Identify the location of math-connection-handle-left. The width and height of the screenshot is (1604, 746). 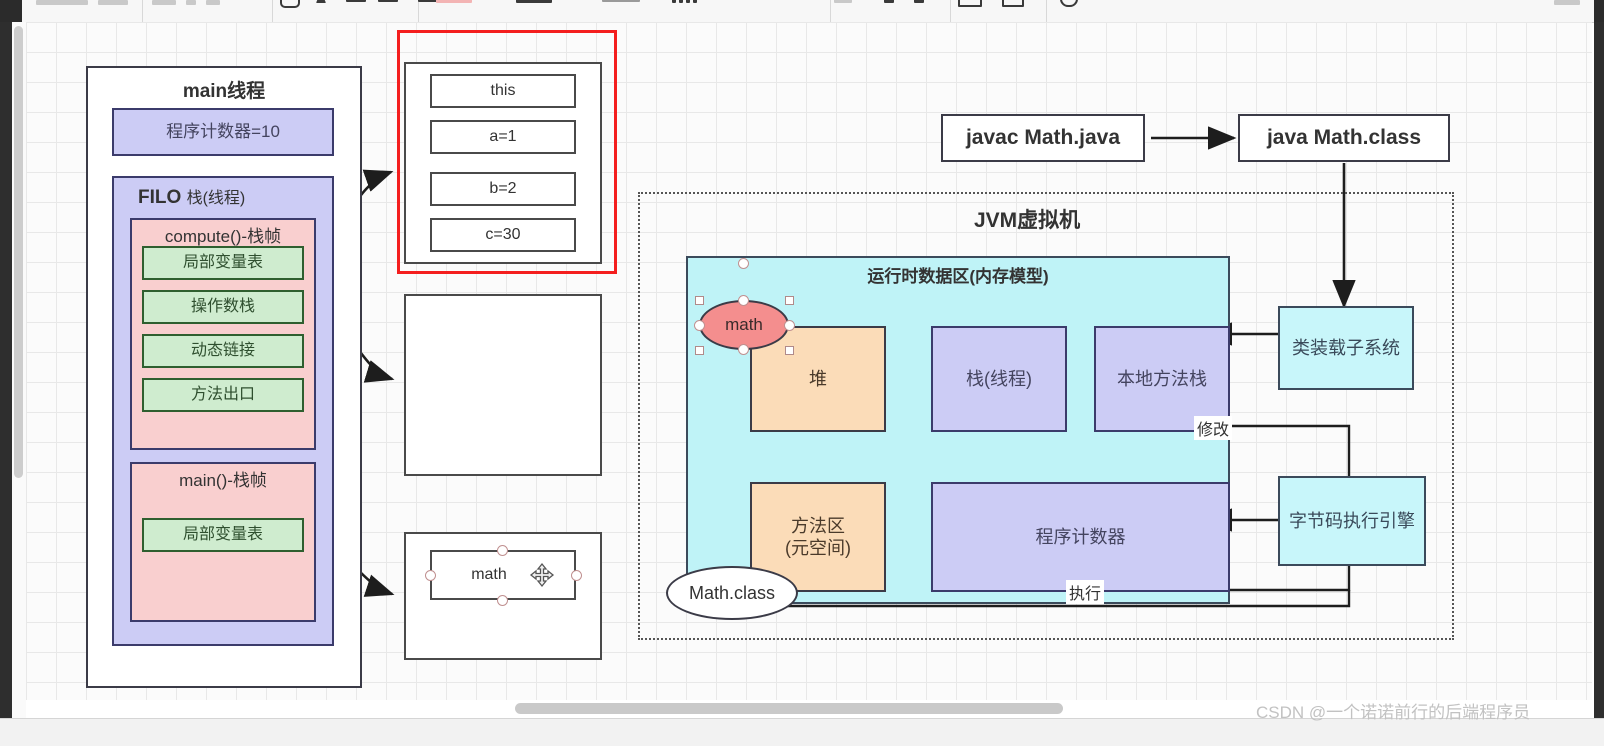
(699, 325).